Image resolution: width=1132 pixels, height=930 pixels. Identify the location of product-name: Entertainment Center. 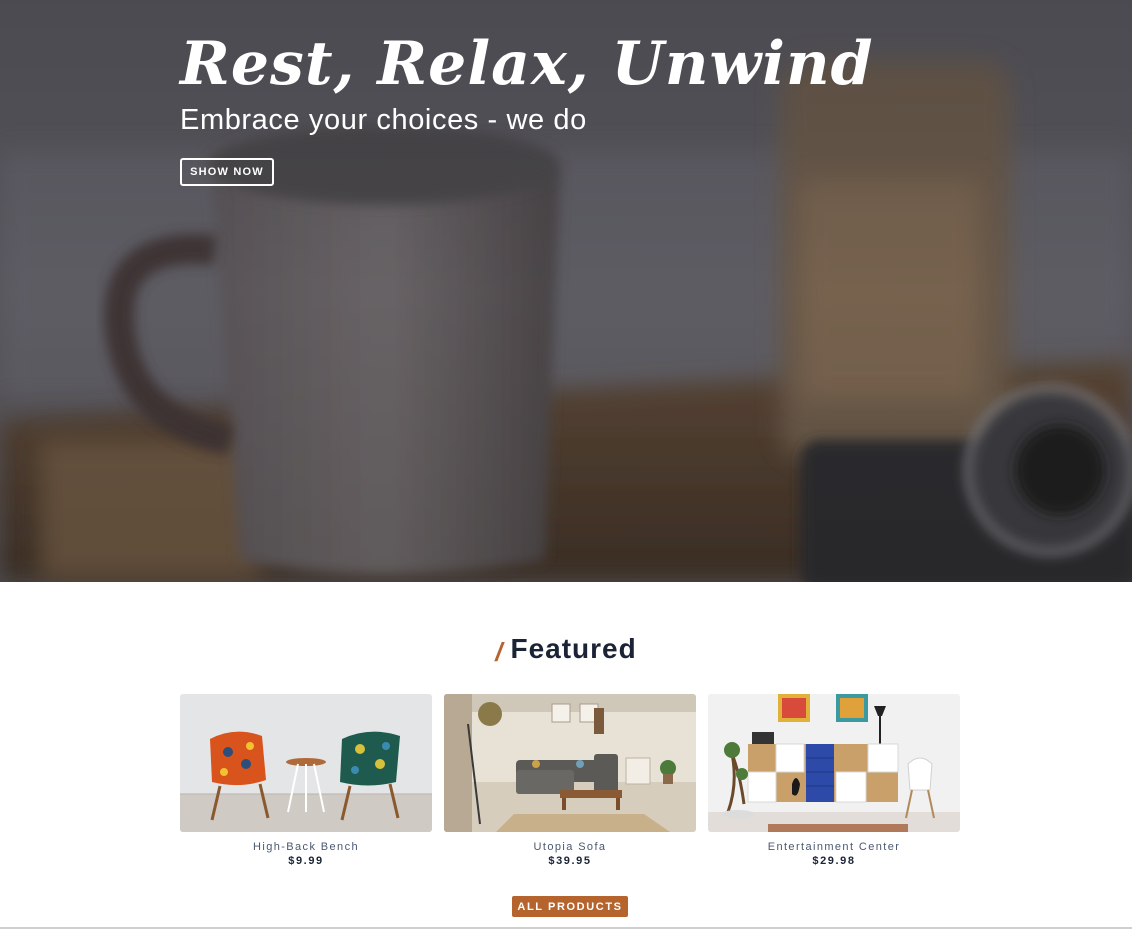
(834, 847).